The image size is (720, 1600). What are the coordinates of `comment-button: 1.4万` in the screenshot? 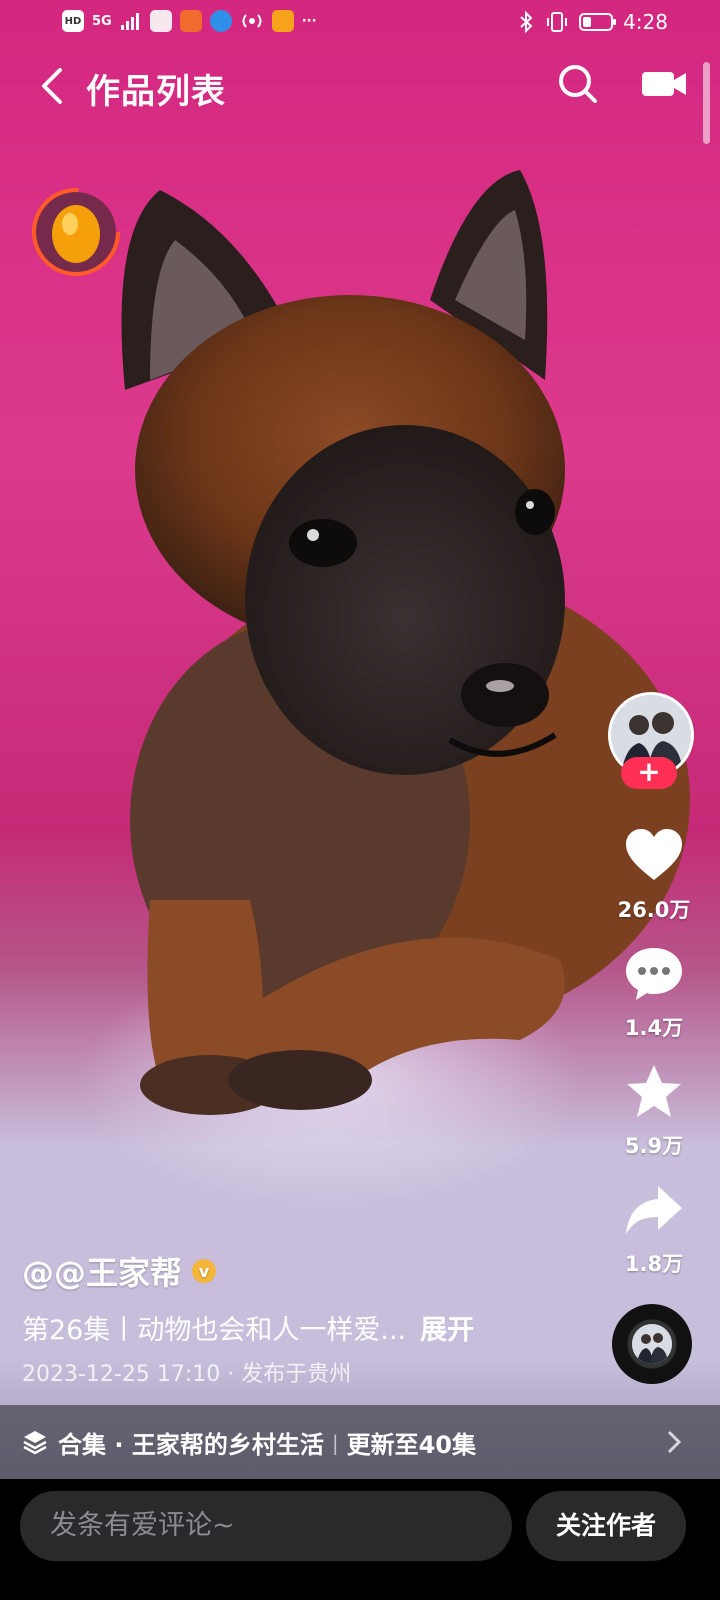 It's located at (654, 993).